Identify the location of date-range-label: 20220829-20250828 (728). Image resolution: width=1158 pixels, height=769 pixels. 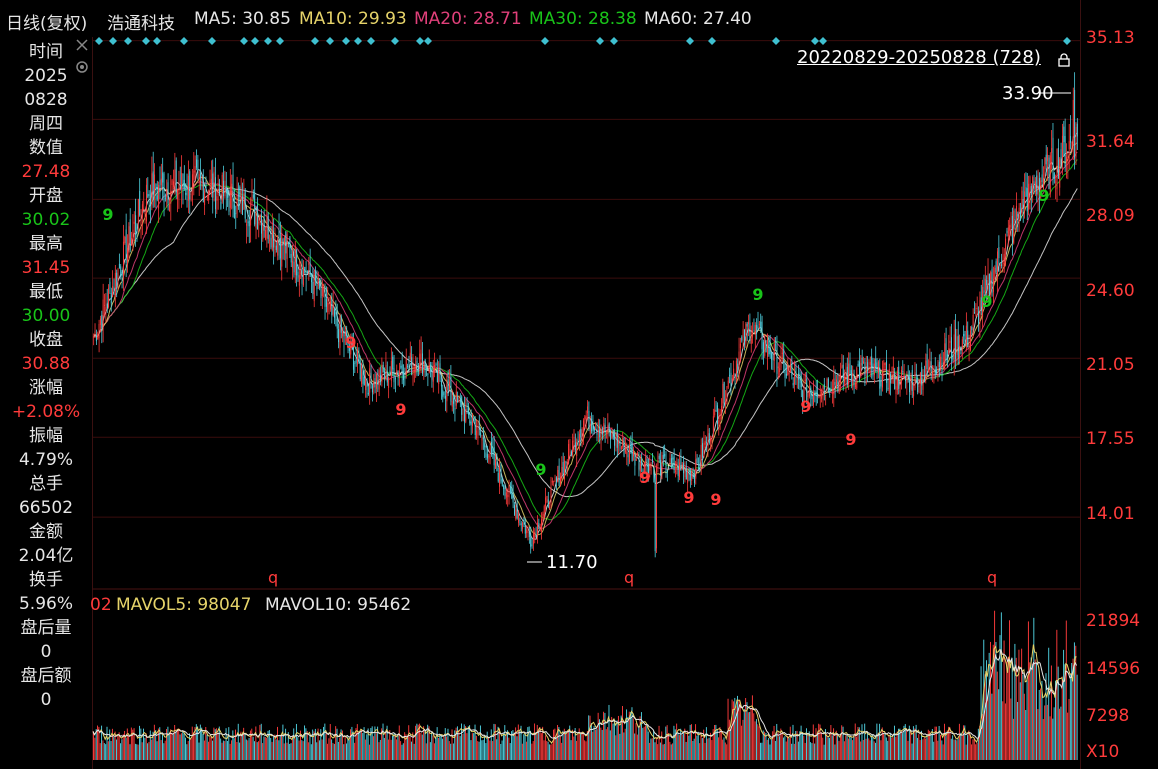
(919, 57).